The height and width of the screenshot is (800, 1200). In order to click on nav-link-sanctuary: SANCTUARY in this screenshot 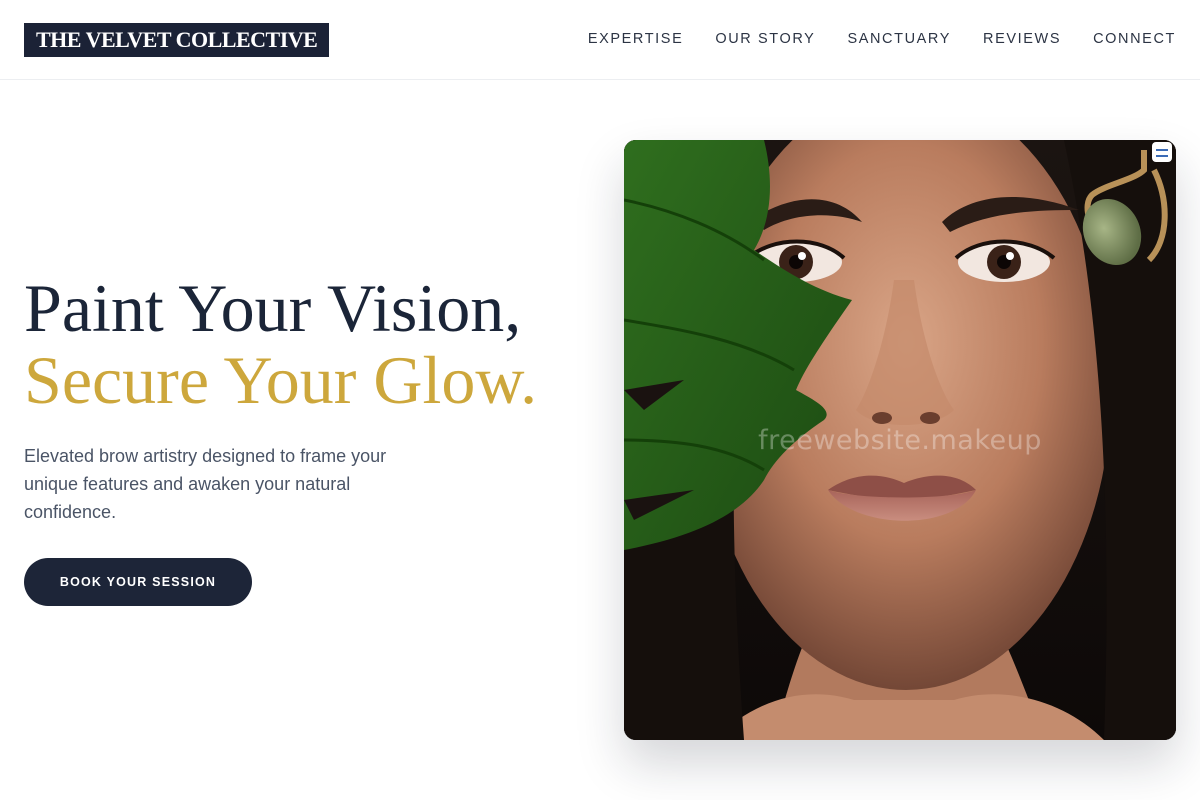, I will do `click(899, 39)`.